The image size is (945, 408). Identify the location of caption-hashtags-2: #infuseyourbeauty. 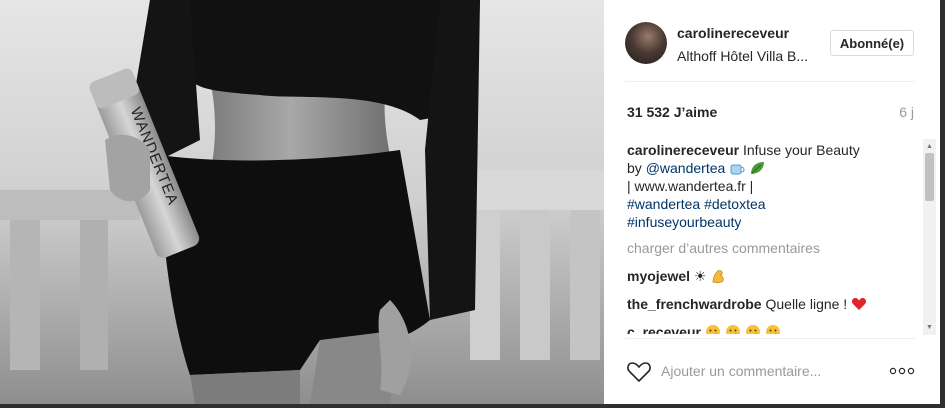
(775, 222).